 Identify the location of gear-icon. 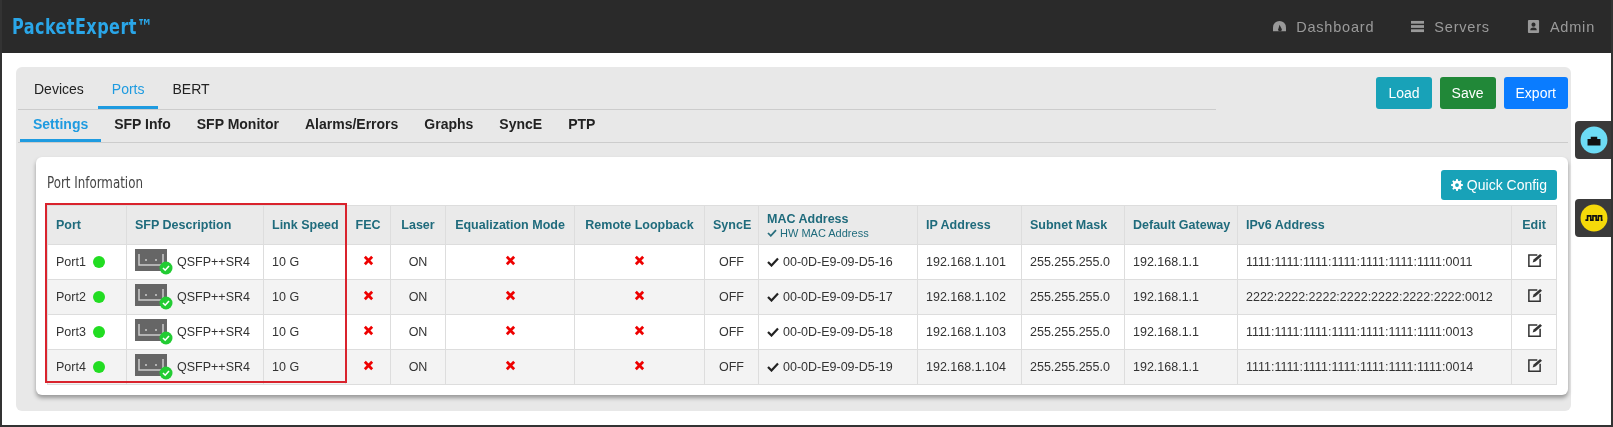
(1456, 185).